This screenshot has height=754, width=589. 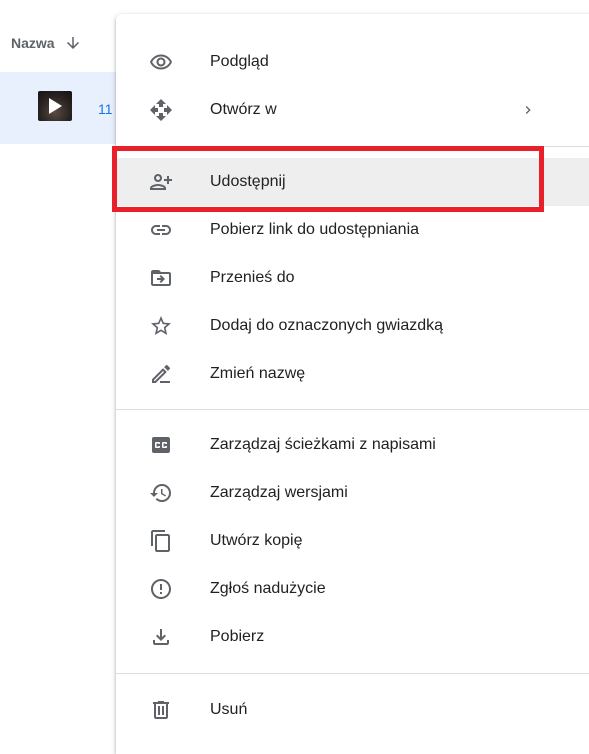 I want to click on move-to-folder-icon, so click(x=161, y=278).